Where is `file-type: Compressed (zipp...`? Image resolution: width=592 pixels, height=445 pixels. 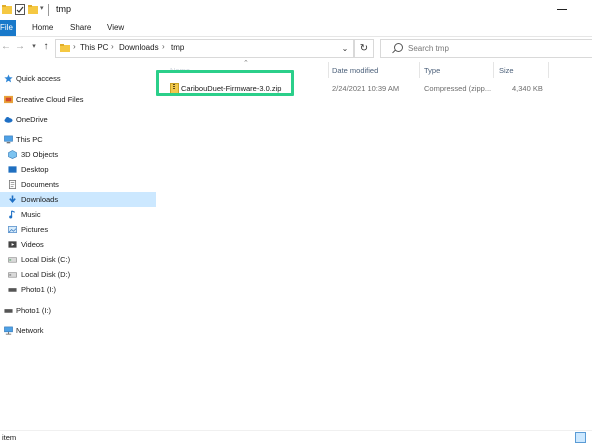
file-type: Compressed (zipp... is located at coordinates (458, 88).